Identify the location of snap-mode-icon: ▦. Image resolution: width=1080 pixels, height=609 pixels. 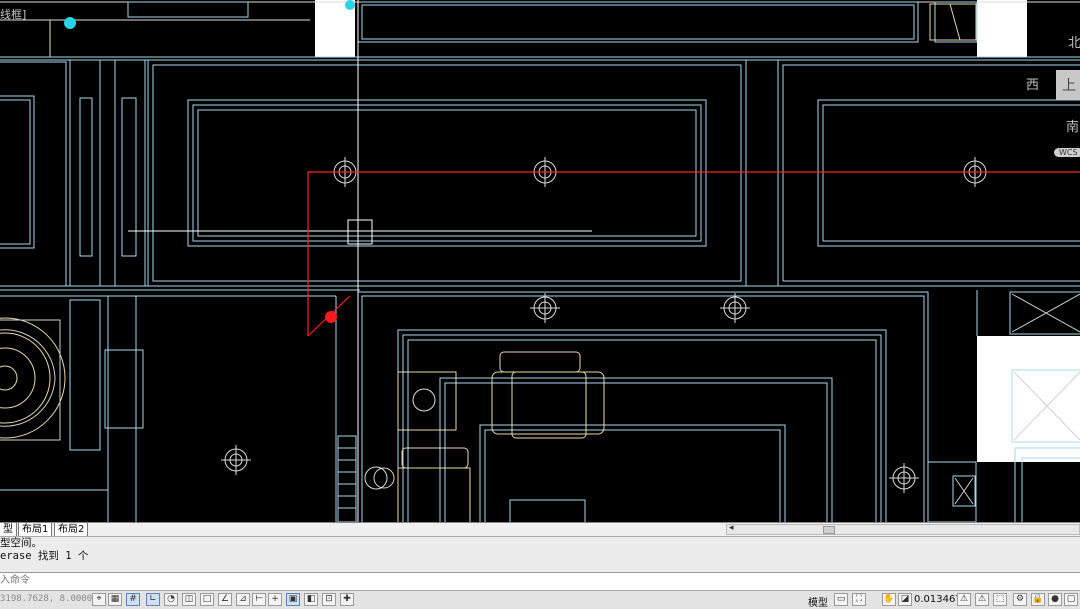
(115, 599).